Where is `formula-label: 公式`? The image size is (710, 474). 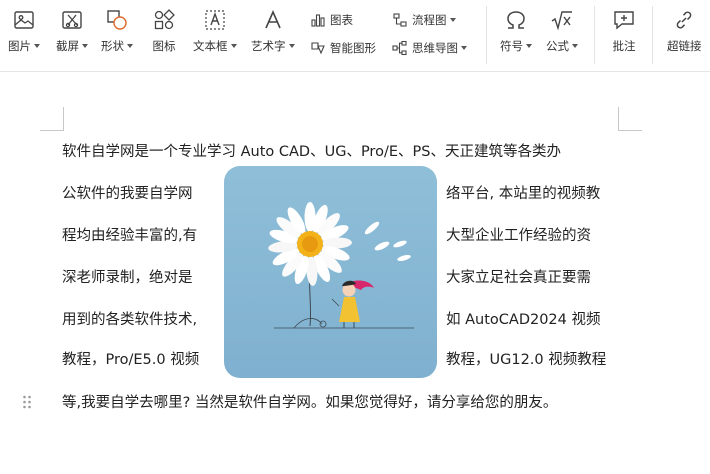
formula-label: 公式 is located at coordinates (557, 46).